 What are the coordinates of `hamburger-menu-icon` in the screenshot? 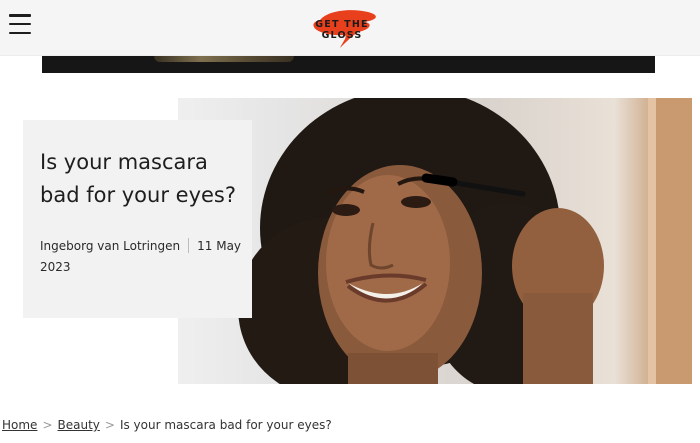 It's located at (20, 24).